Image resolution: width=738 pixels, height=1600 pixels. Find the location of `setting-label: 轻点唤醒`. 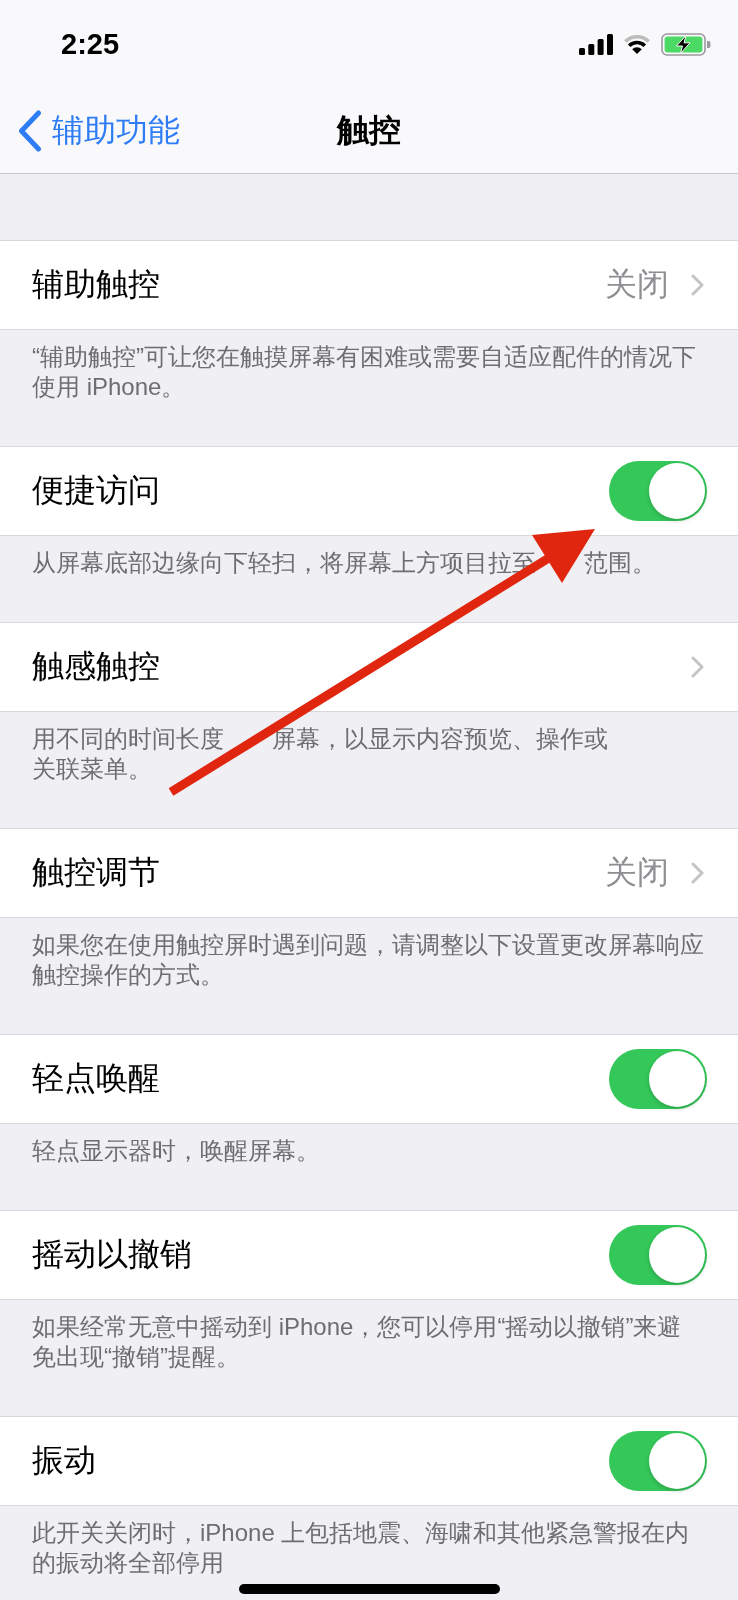

setting-label: 轻点唤醒 is located at coordinates (96, 1078).